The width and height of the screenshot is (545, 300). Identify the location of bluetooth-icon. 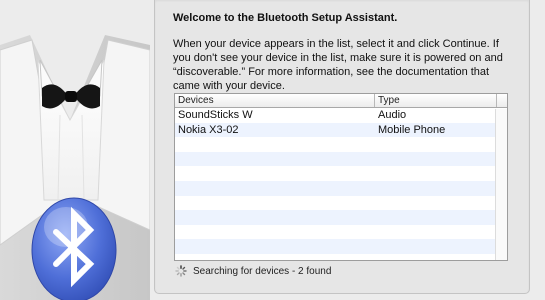
(74, 248).